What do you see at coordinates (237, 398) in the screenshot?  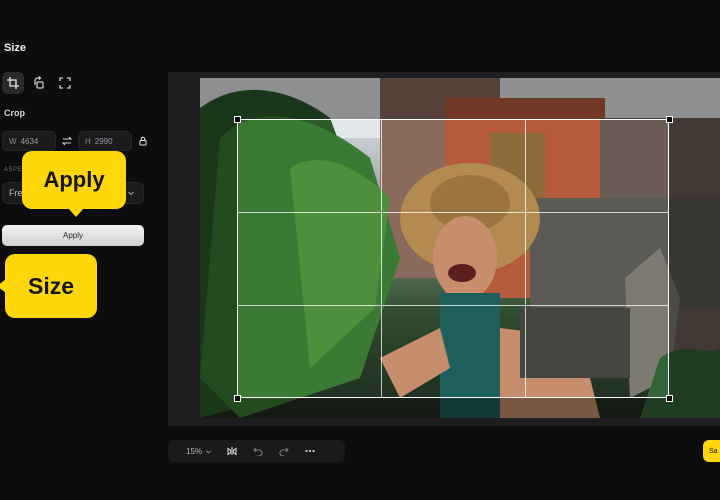 I see `crop-handle-bottom-left` at bounding box center [237, 398].